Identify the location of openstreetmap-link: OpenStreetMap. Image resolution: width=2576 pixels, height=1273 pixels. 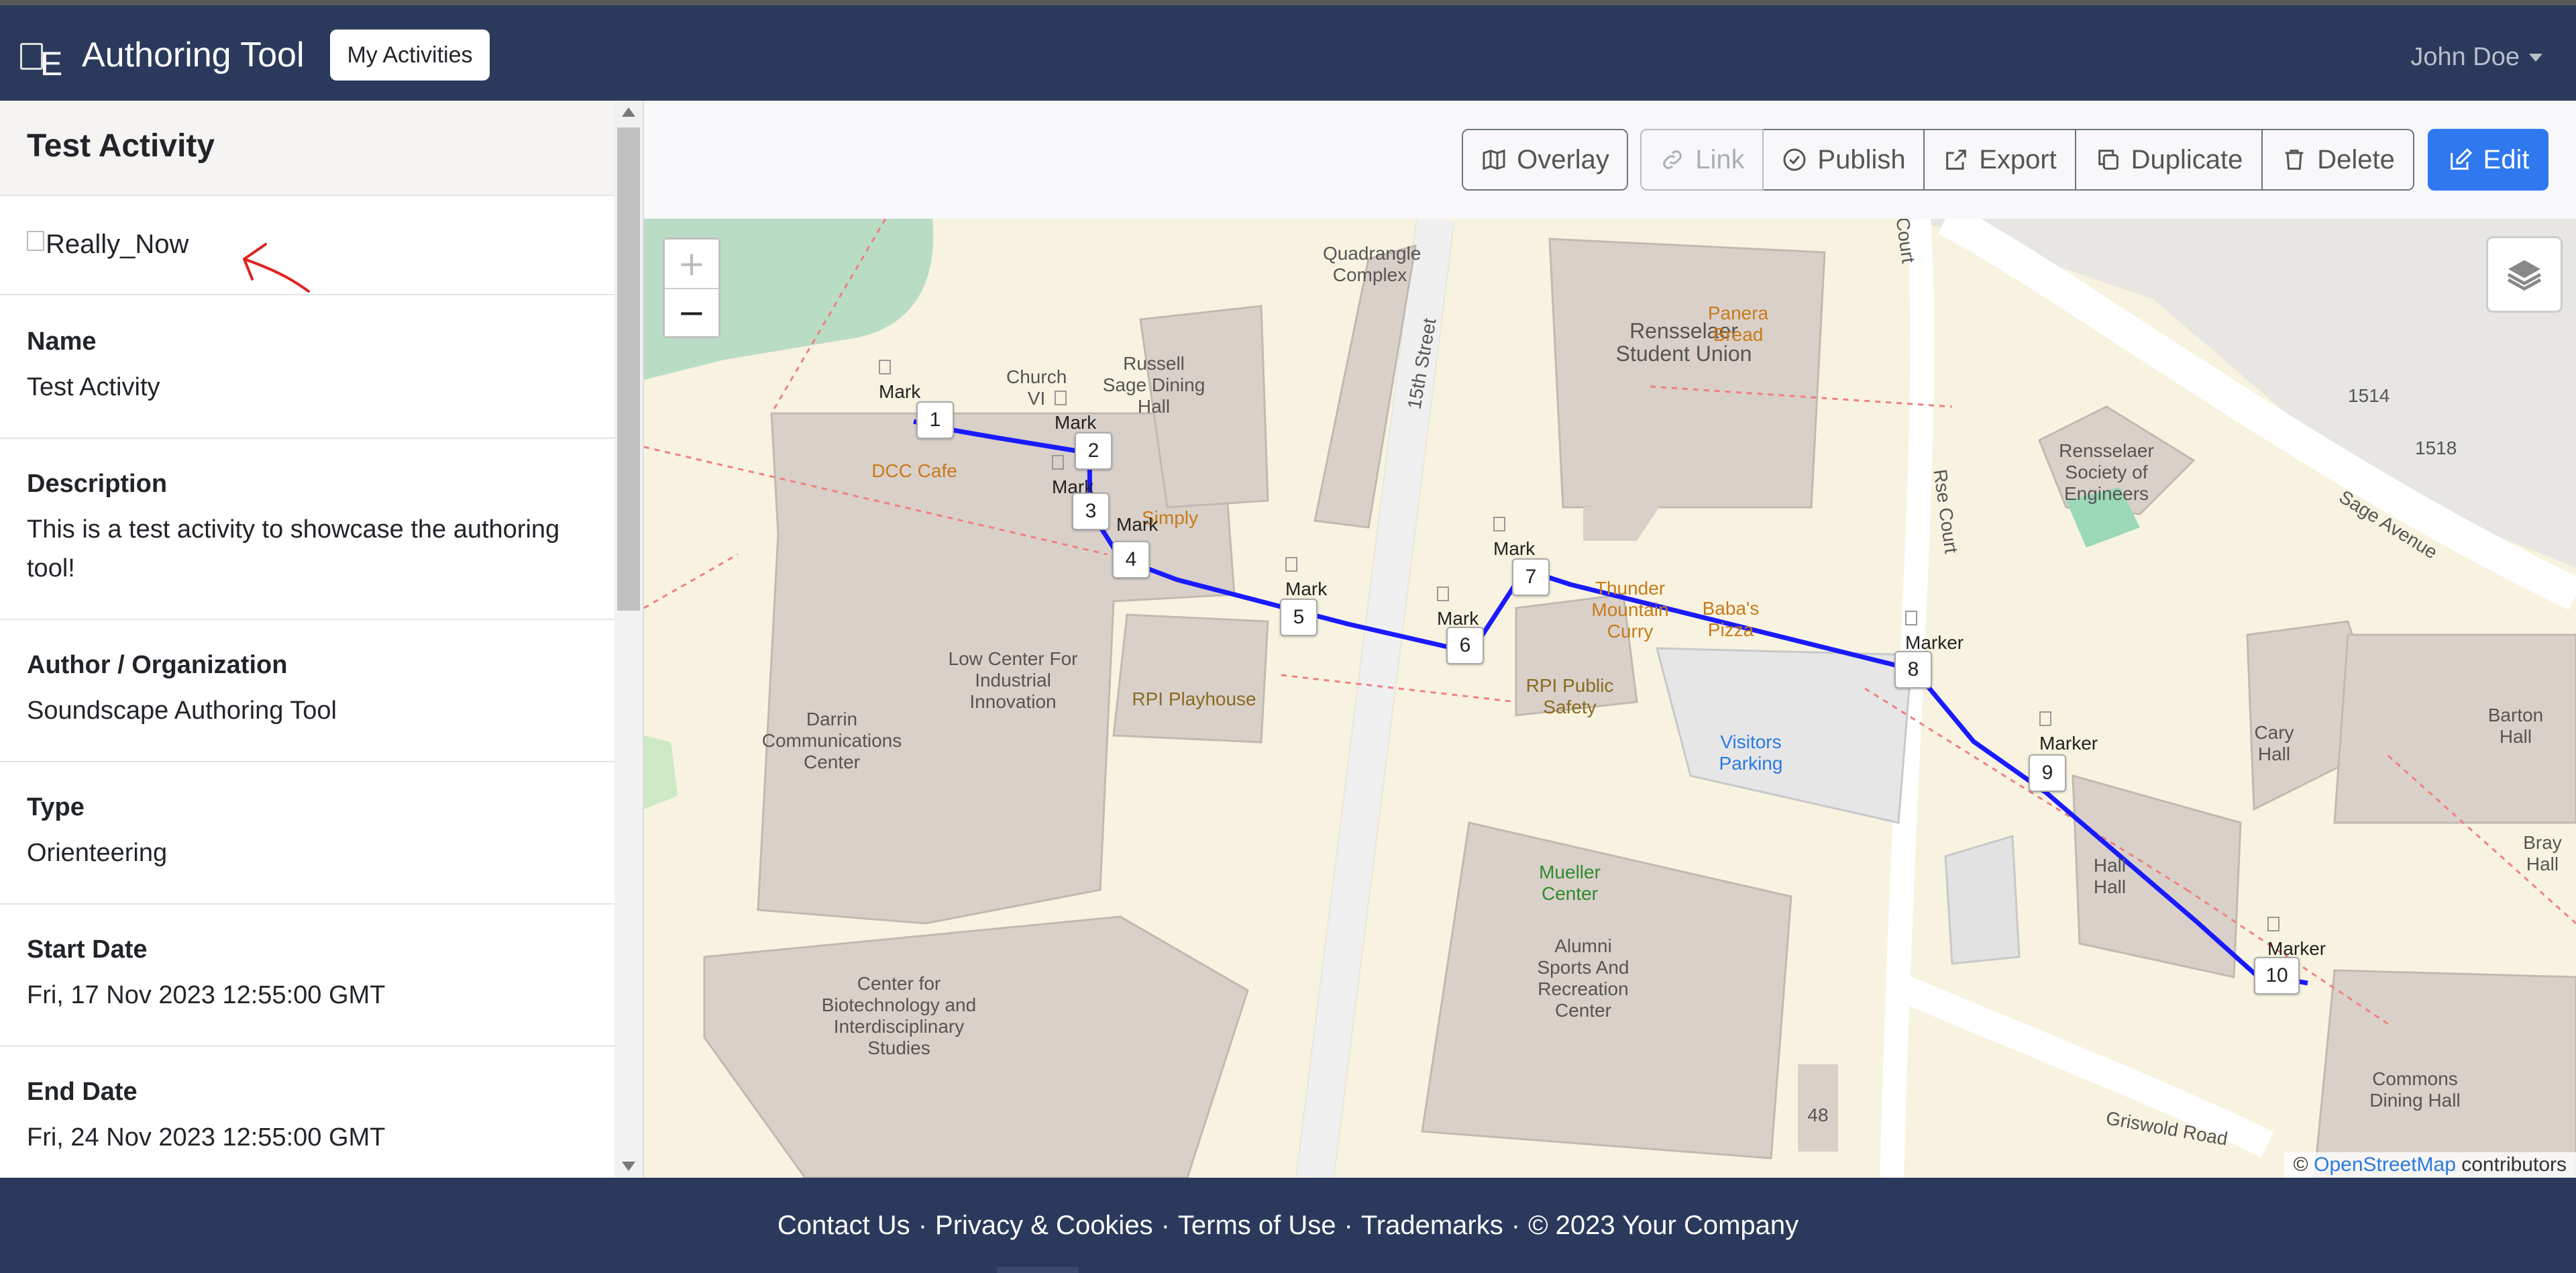
(2385, 1165).